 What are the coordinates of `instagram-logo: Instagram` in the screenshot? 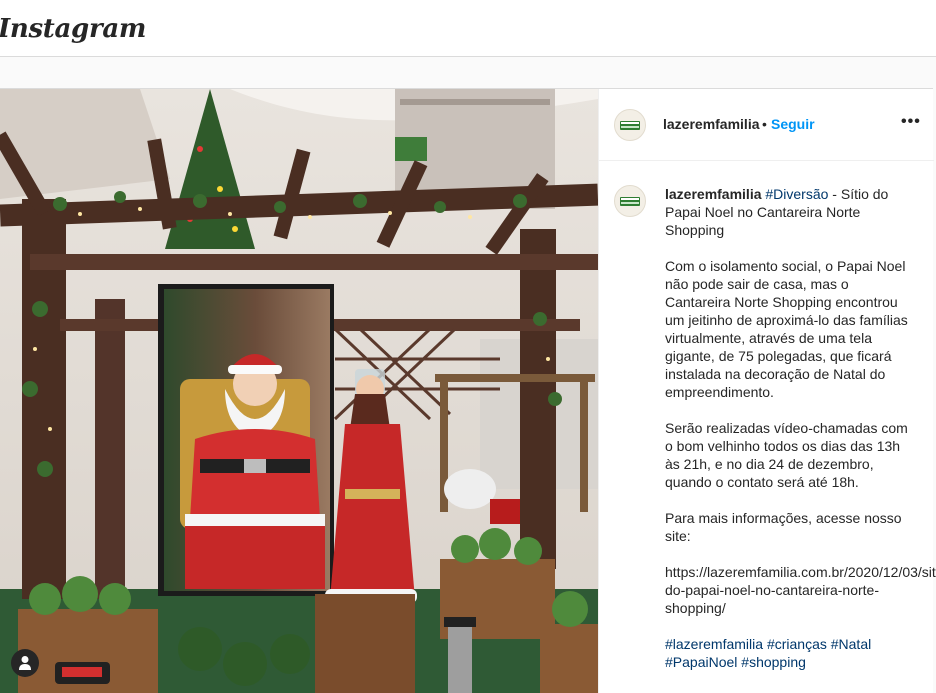 It's located at (73, 29).